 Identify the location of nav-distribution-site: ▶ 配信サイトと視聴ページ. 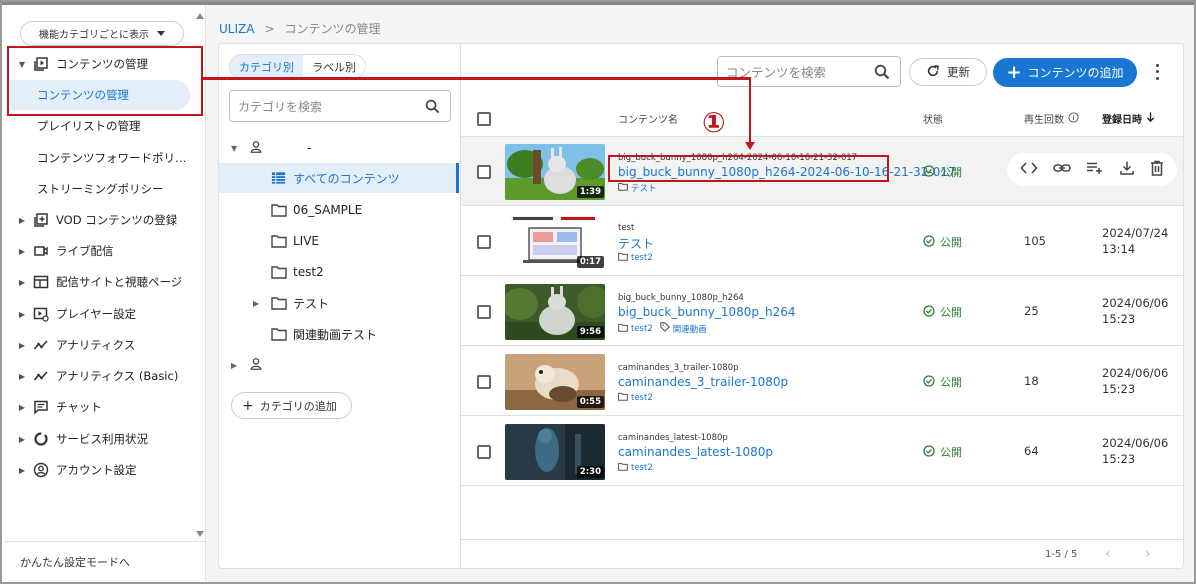
(102, 282).